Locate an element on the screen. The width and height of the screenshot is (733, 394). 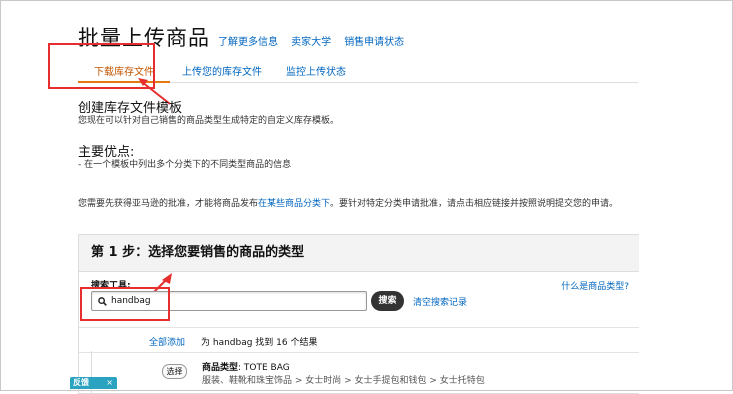
feedback-tab: × 反馈 is located at coordinates (93, 383).